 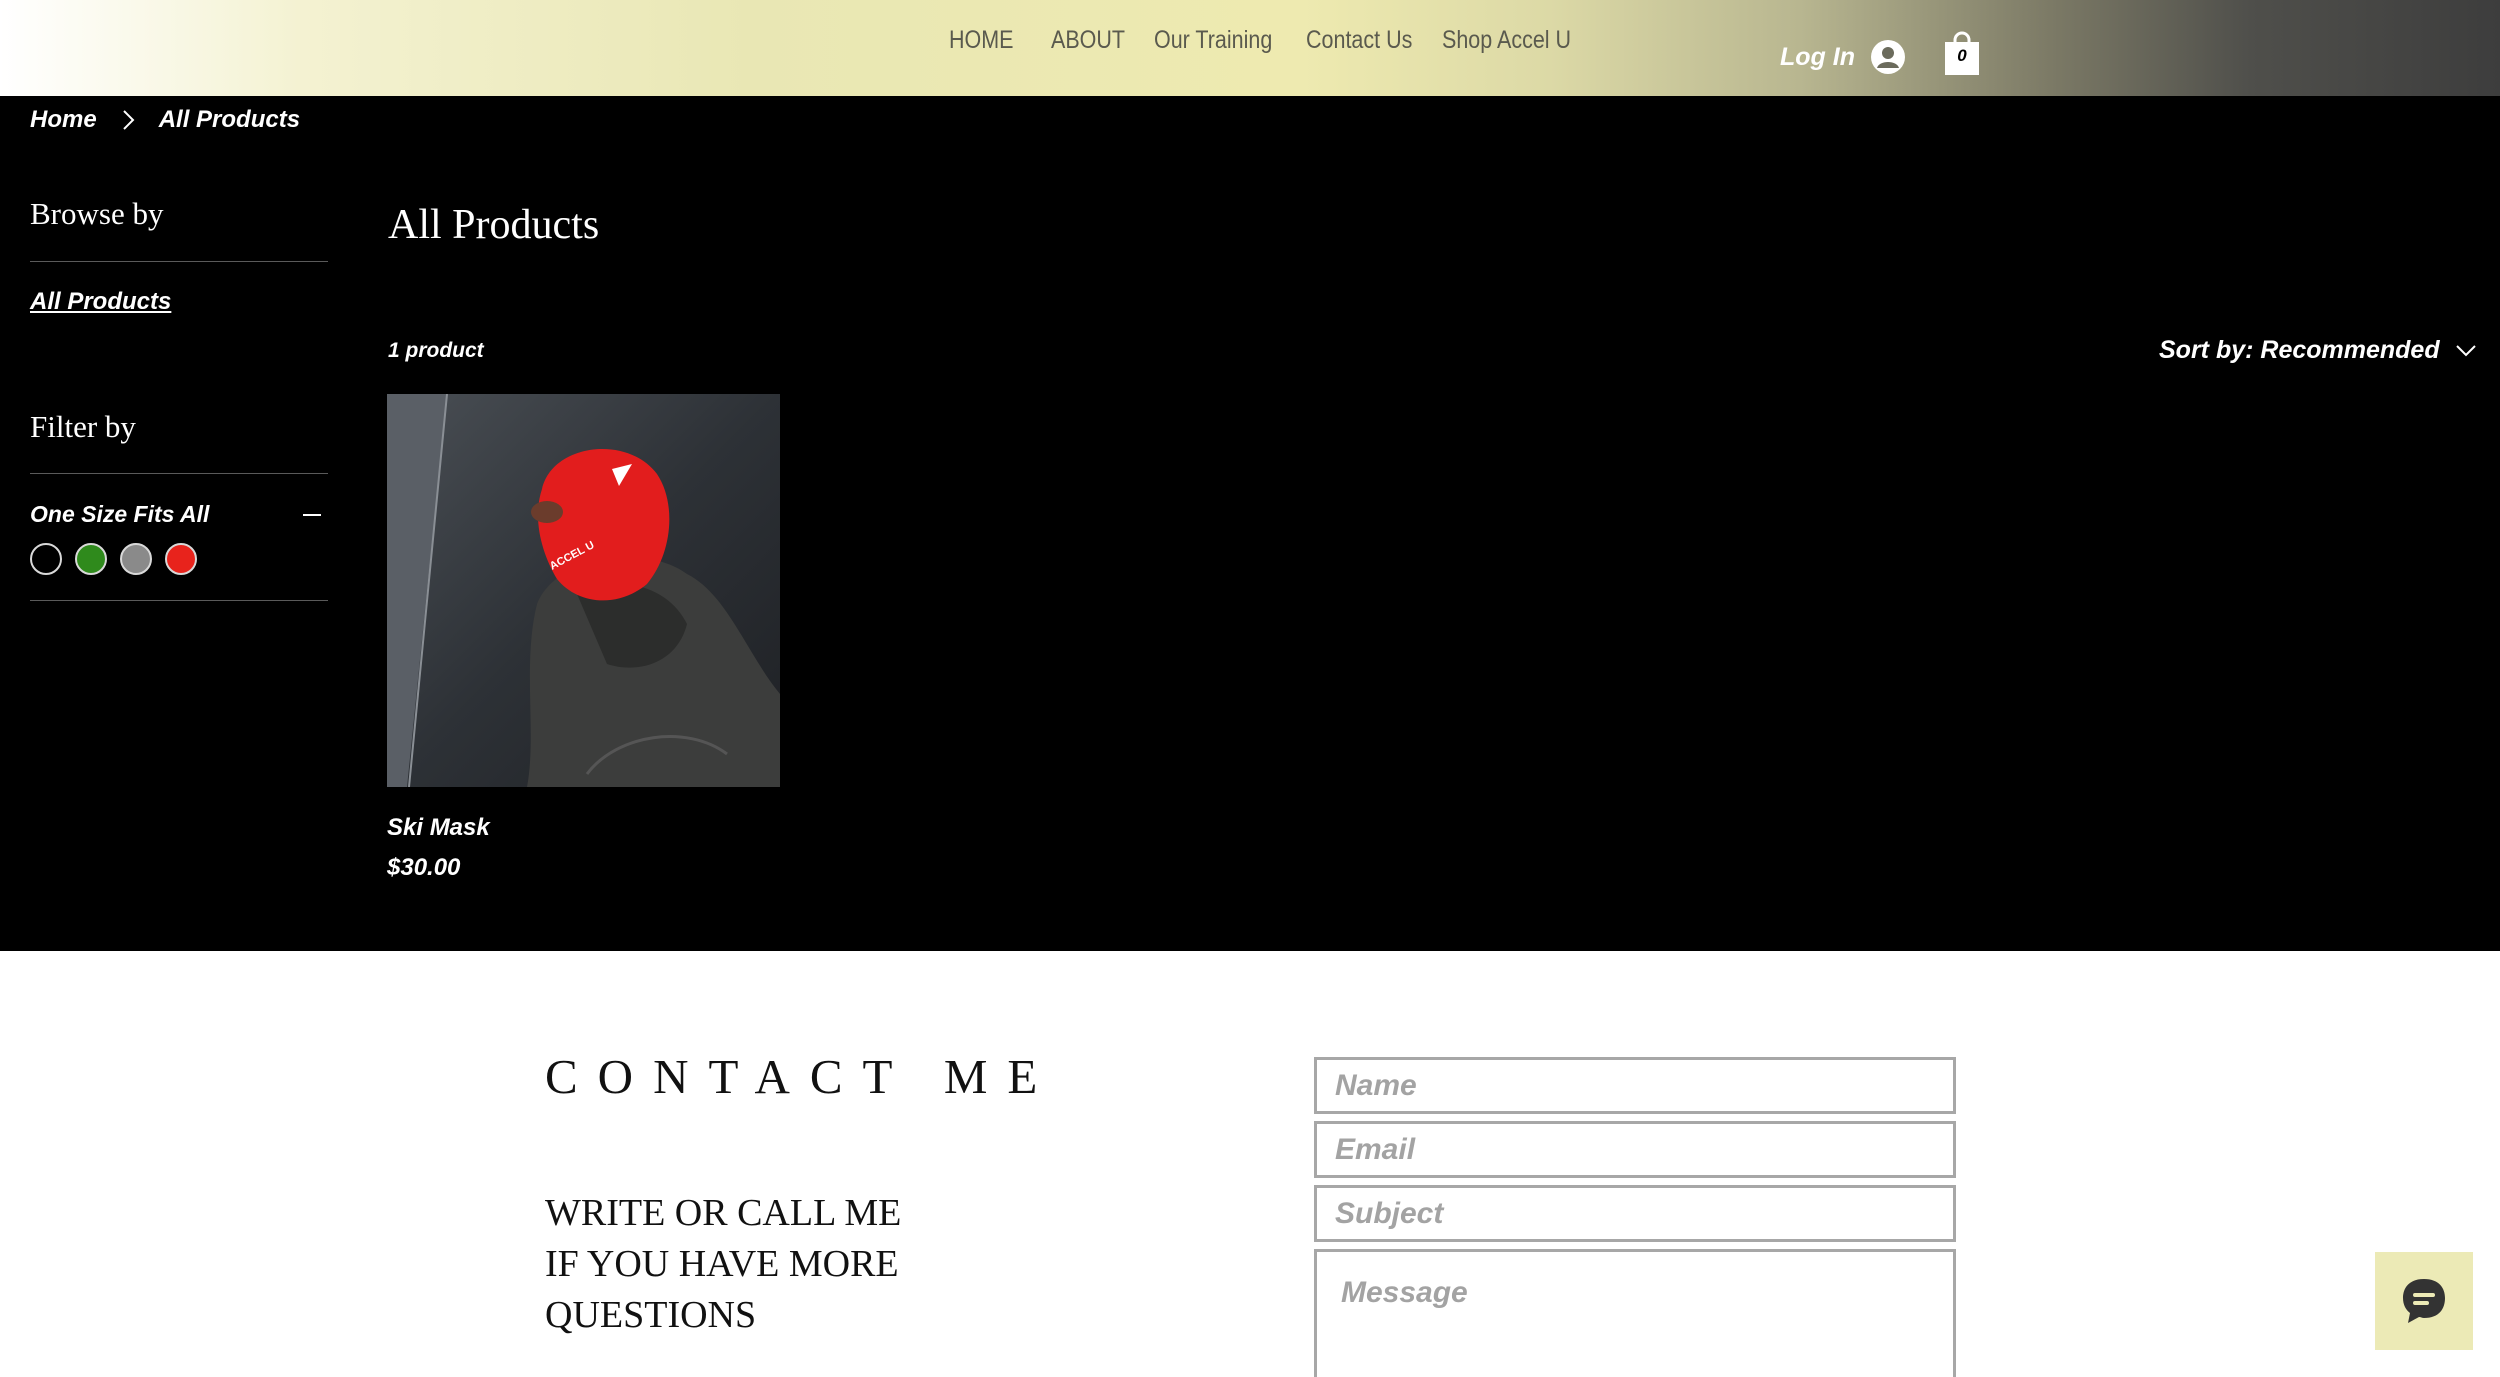 What do you see at coordinates (97, 213) in the screenshot?
I see `browse-by-heading: Browse by` at bounding box center [97, 213].